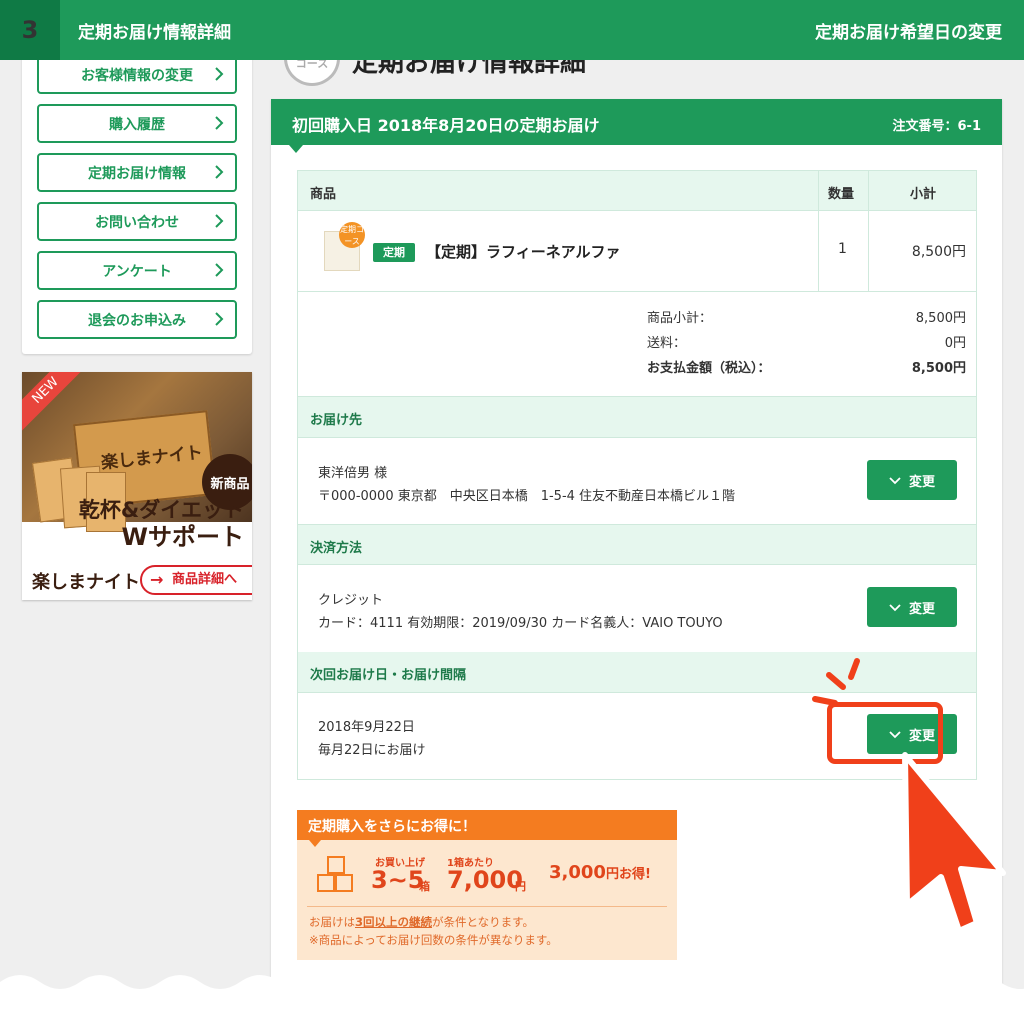 Image resolution: width=1024 pixels, height=1015 pixels. I want to click on attention-burst, so click(836, 682).